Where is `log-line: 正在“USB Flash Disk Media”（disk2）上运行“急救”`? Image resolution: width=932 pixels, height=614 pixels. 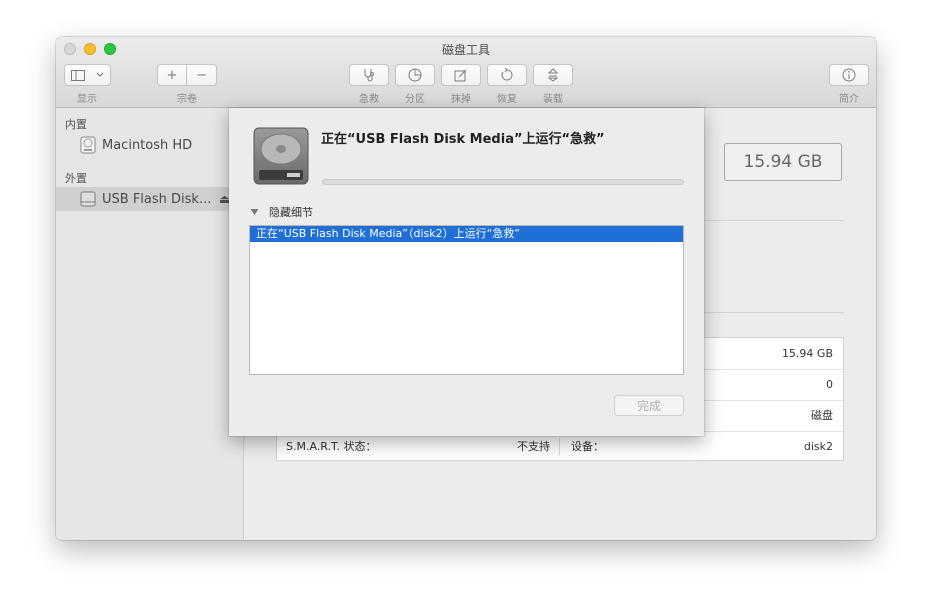
log-line: 正在“USB Flash Disk Media”（disk2）上运行“急救” is located at coordinates (466, 234).